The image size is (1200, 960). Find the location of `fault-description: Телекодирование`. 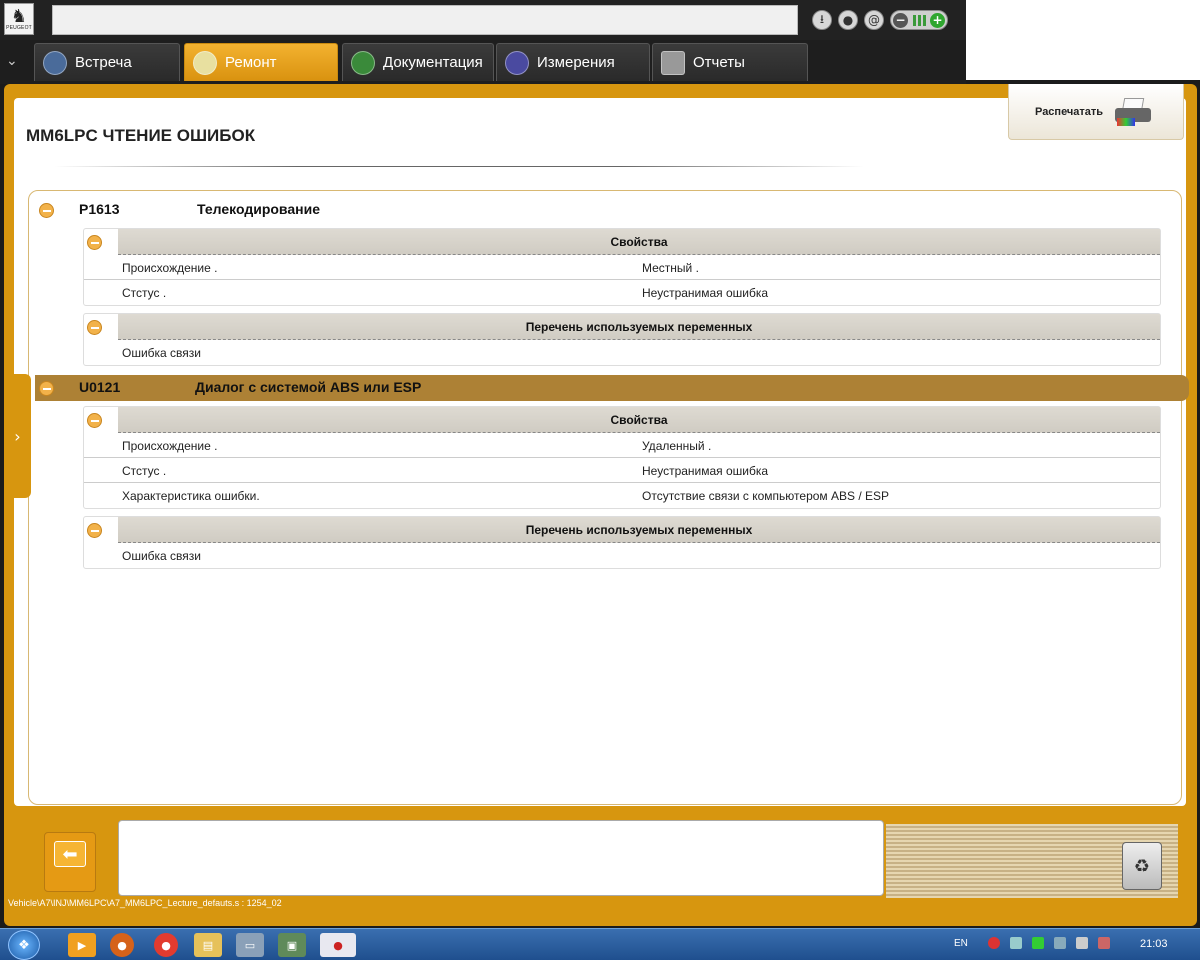

fault-description: Телекодирование is located at coordinates (258, 209).